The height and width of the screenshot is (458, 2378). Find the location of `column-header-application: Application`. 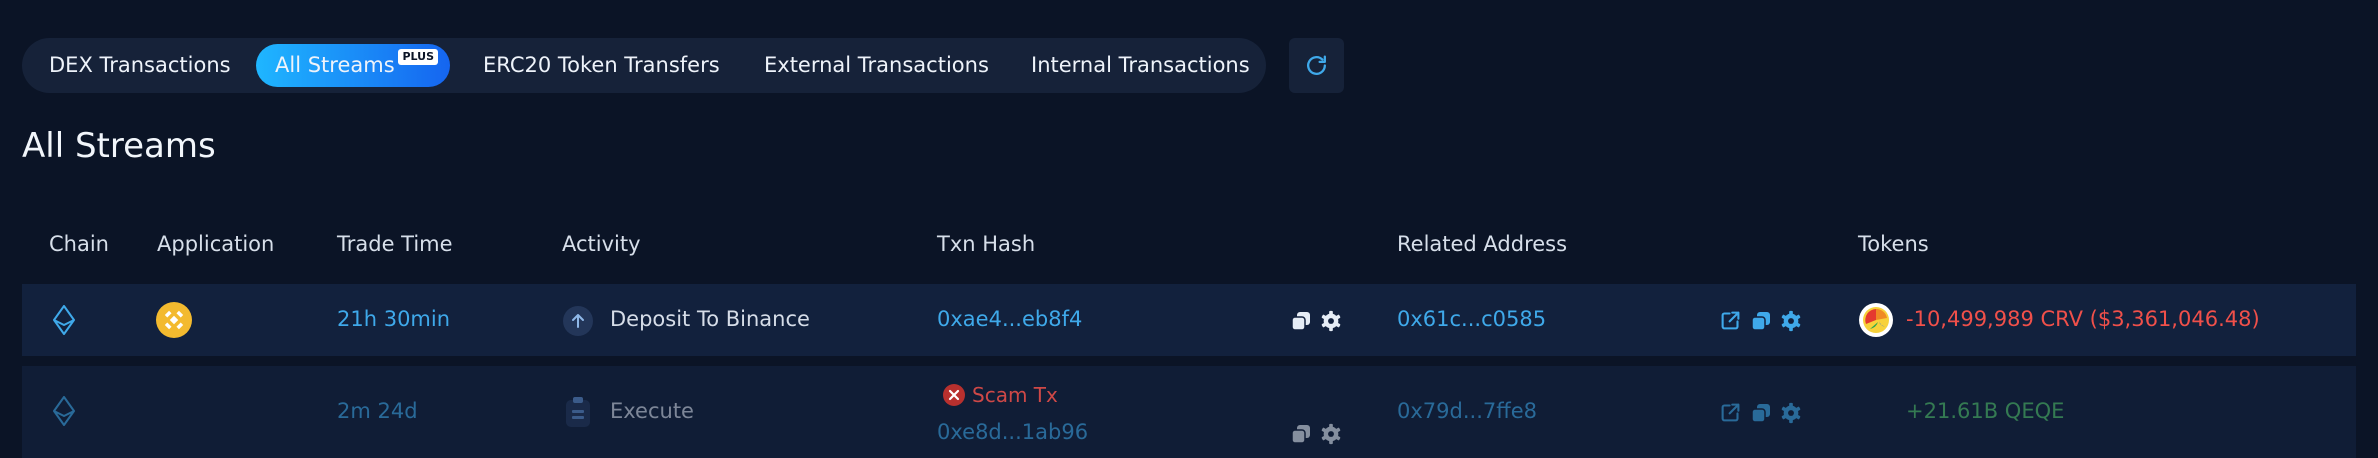

column-header-application: Application is located at coordinates (216, 244).